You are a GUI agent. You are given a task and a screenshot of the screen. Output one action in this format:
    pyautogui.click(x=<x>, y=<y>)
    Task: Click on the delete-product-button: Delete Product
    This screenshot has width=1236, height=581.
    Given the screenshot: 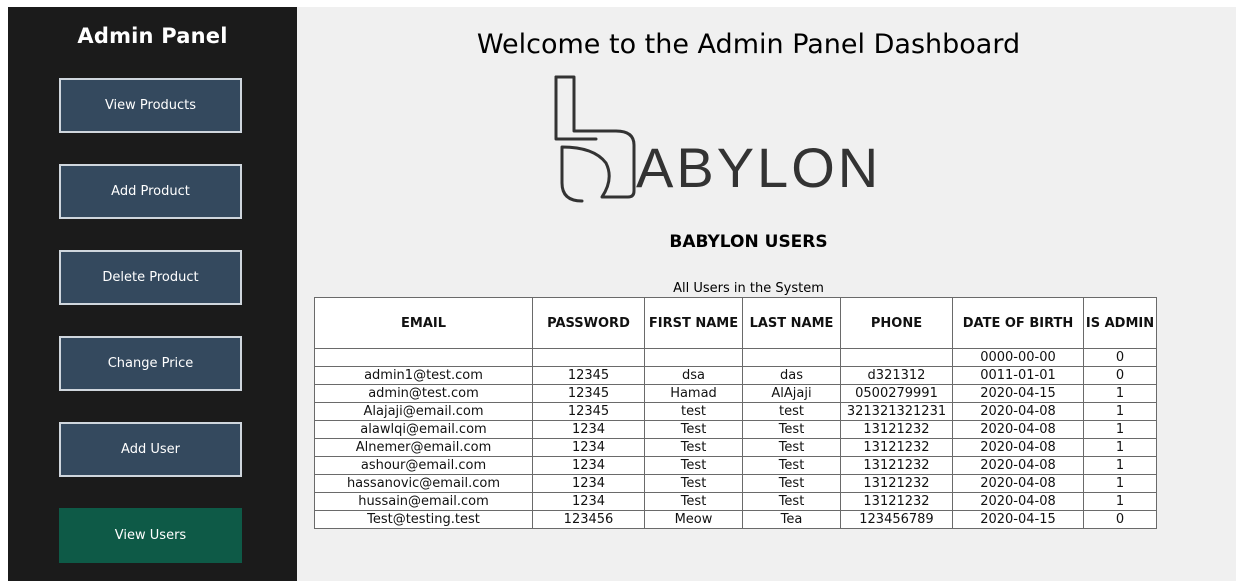 What is the action you would take?
    pyautogui.click(x=150, y=277)
    